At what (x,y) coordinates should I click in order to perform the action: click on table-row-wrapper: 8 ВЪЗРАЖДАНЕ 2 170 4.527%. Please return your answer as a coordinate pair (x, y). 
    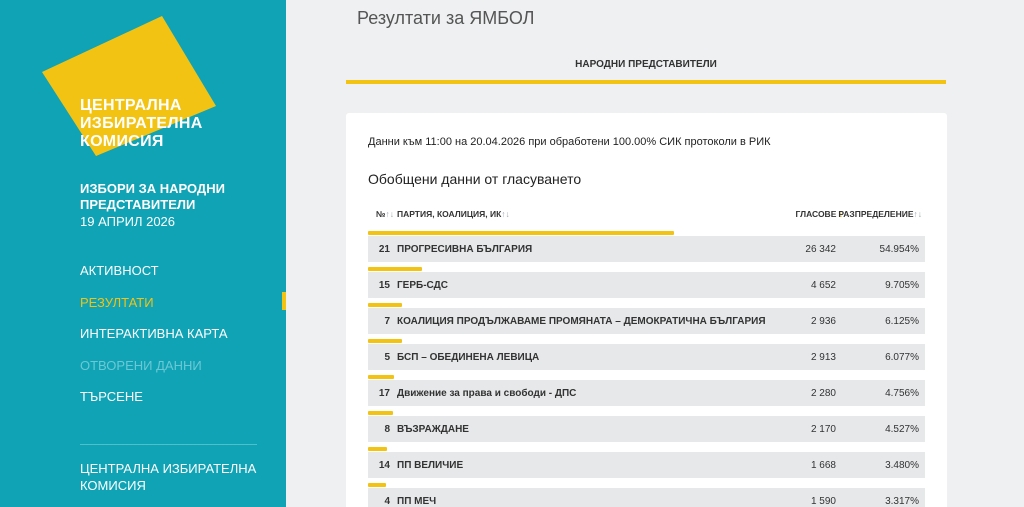
    Looking at the image, I should click on (646, 429).